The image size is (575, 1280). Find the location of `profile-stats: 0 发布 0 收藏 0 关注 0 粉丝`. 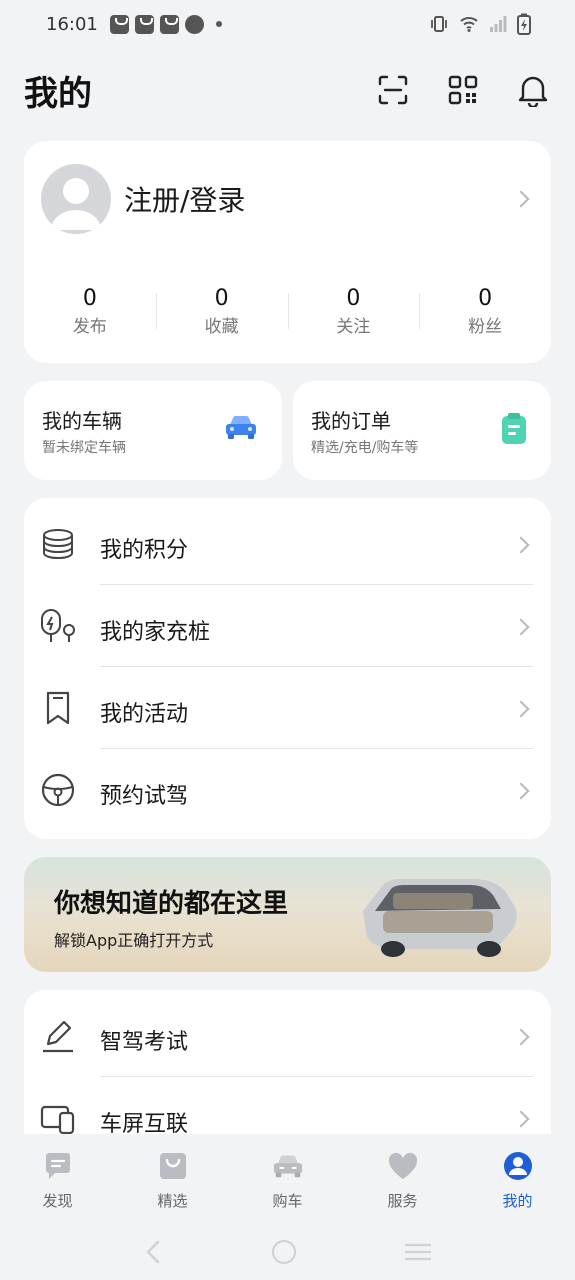

profile-stats: 0 发布 0 收藏 0 关注 0 粉丝 is located at coordinates (287, 312).